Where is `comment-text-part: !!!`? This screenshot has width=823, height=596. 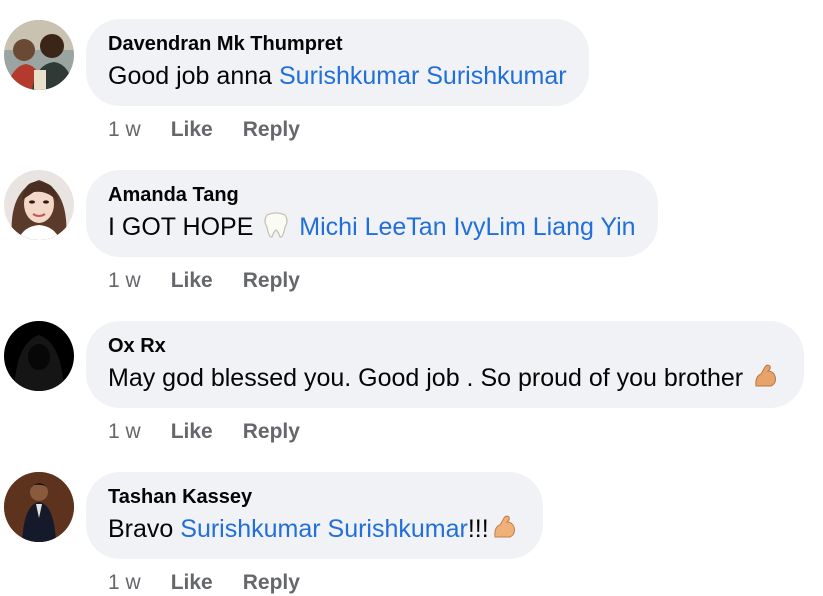 comment-text-part: !!! is located at coordinates (478, 529).